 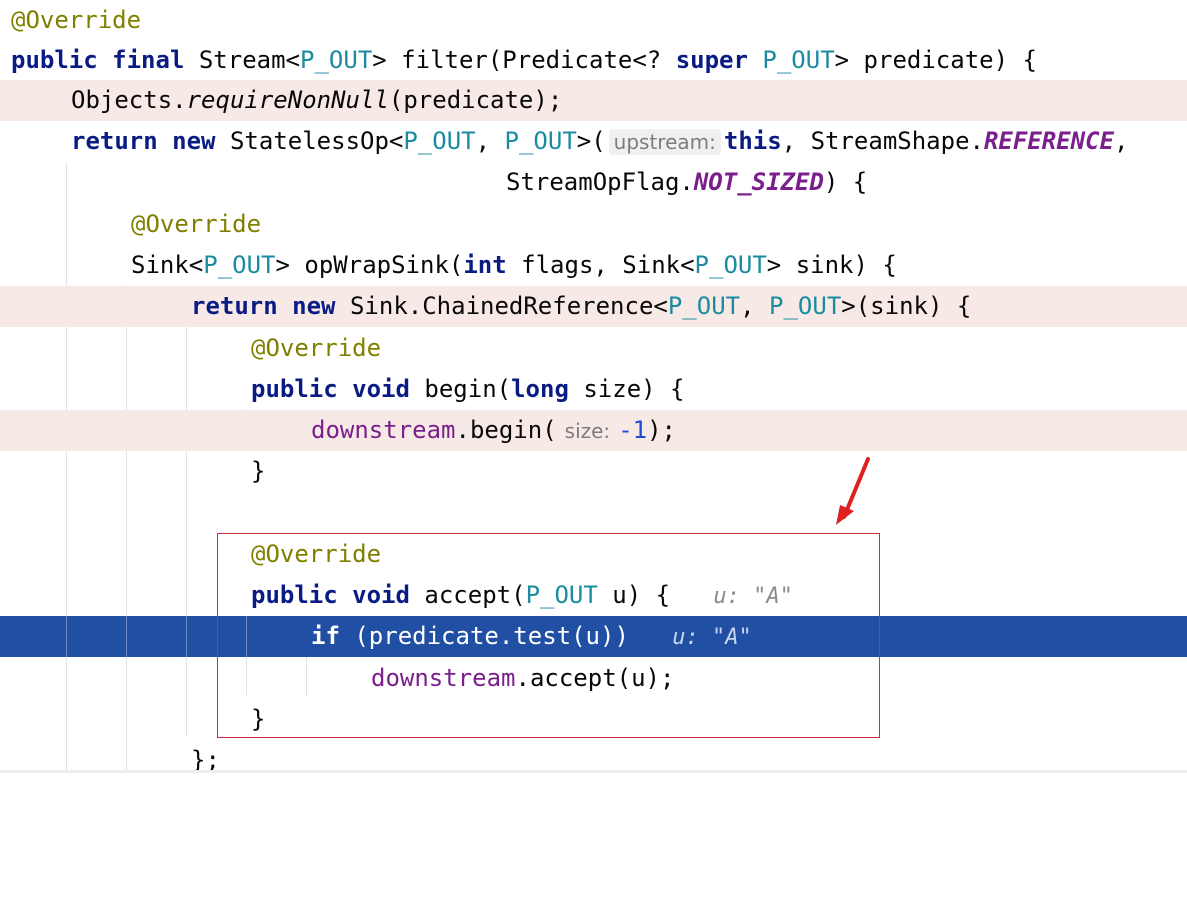 What do you see at coordinates (600, 265) in the screenshot?
I see `code-text: flags, Sink<` at bounding box center [600, 265].